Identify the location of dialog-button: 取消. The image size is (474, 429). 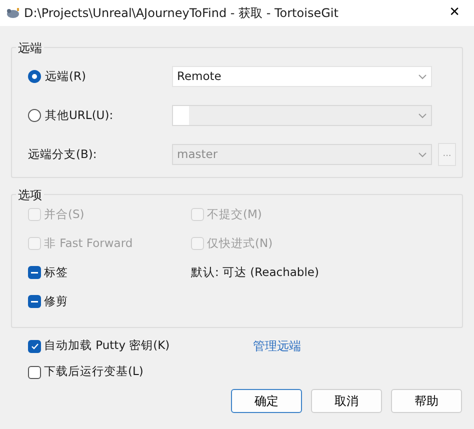
(346, 401).